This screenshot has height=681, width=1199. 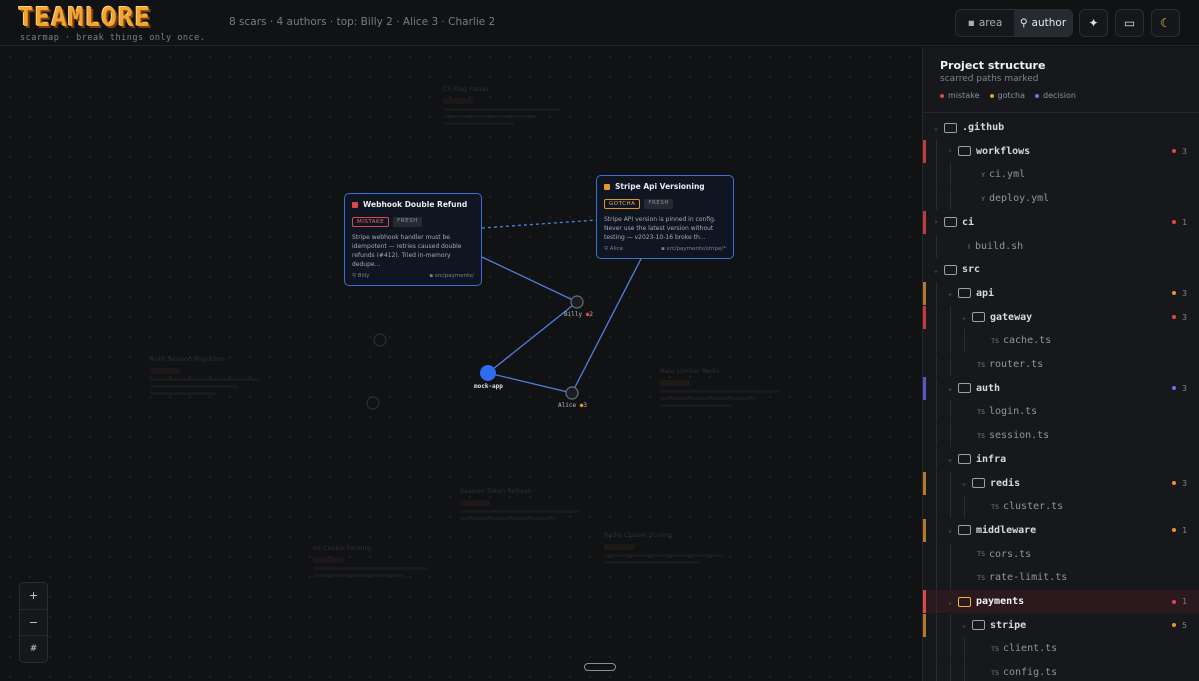 What do you see at coordinates (991, 459) in the screenshot?
I see `tree-item-label: infra` at bounding box center [991, 459].